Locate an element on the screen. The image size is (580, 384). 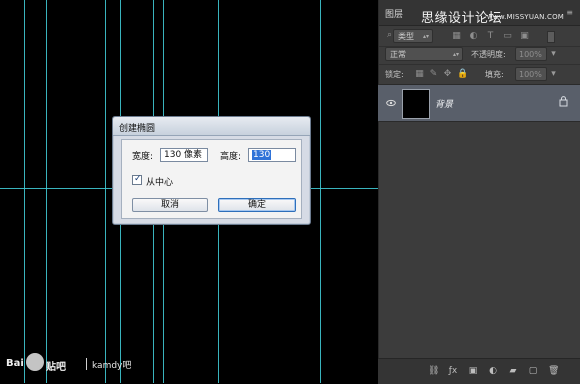
filter-type-icon: T is located at coordinates (490, 36).